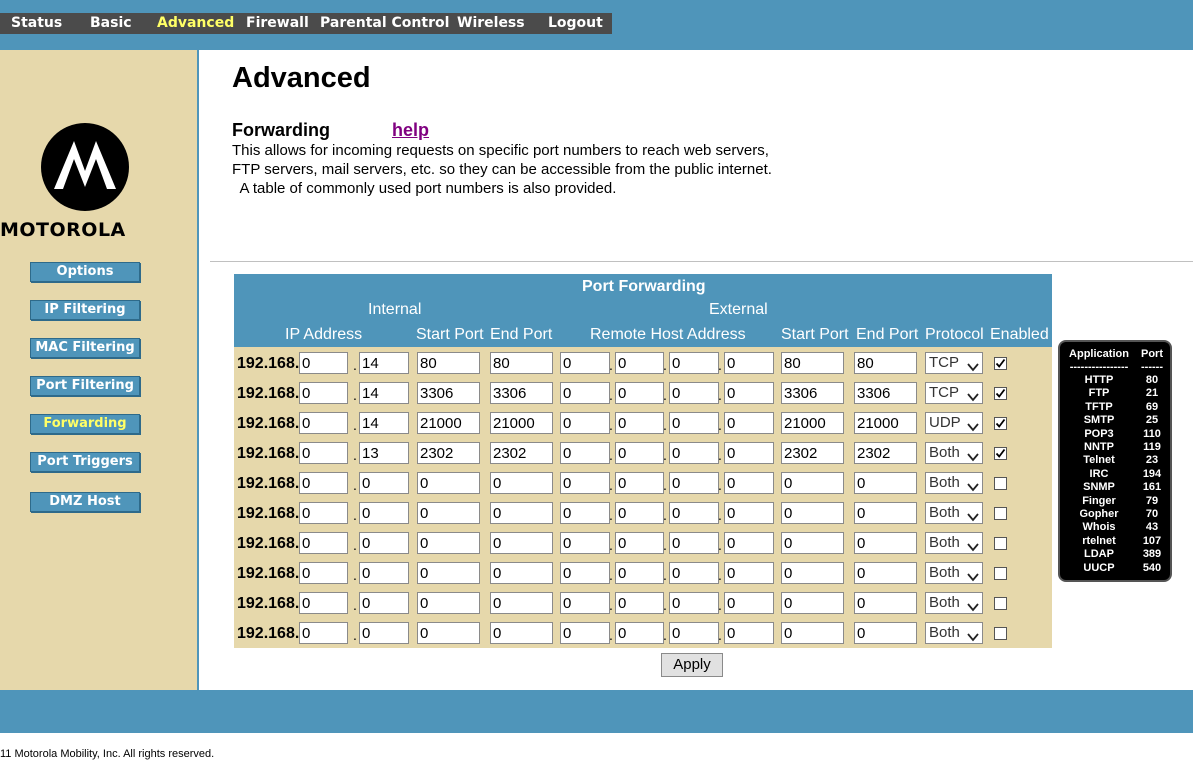 The height and width of the screenshot is (781, 1193). What do you see at coordinates (692, 665) in the screenshot?
I see `apply-button: Apply` at bounding box center [692, 665].